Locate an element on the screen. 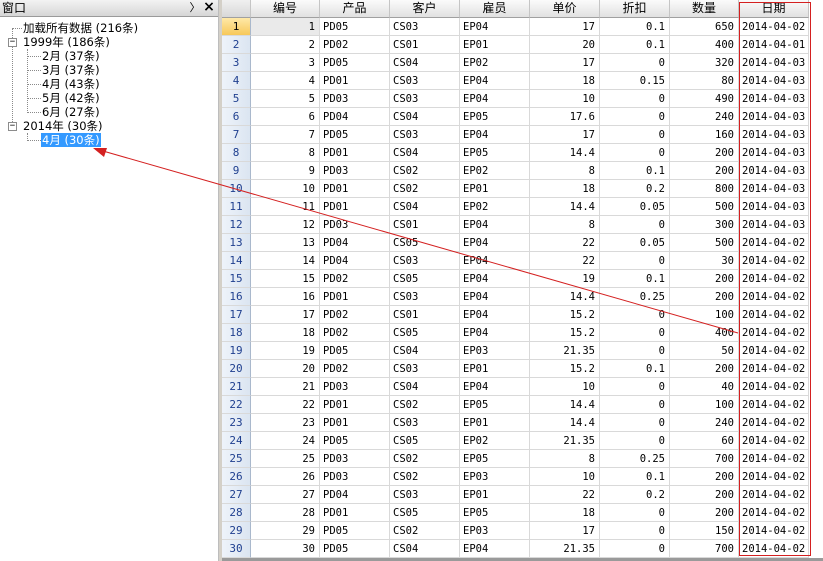  row-header: 8 is located at coordinates (236, 153).